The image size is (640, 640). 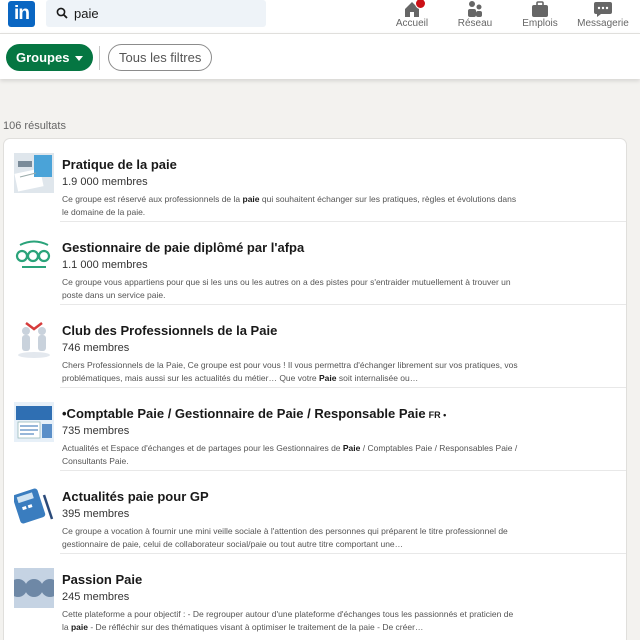 What do you see at coordinates (102, 579) in the screenshot?
I see `group-title: Passion Paie` at bounding box center [102, 579].